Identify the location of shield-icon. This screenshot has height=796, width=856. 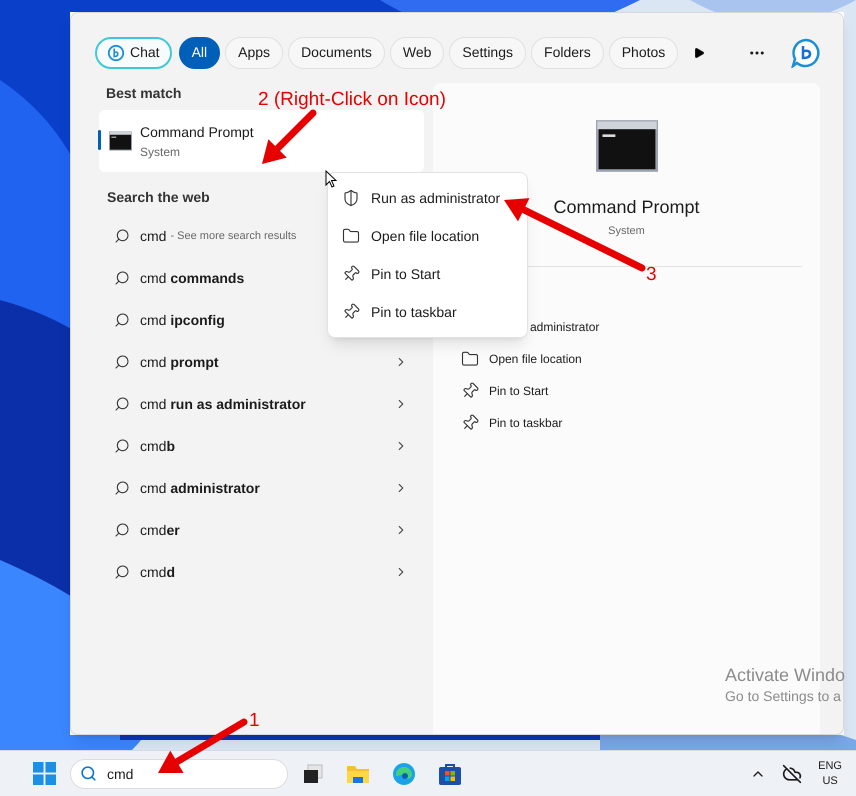
(351, 198).